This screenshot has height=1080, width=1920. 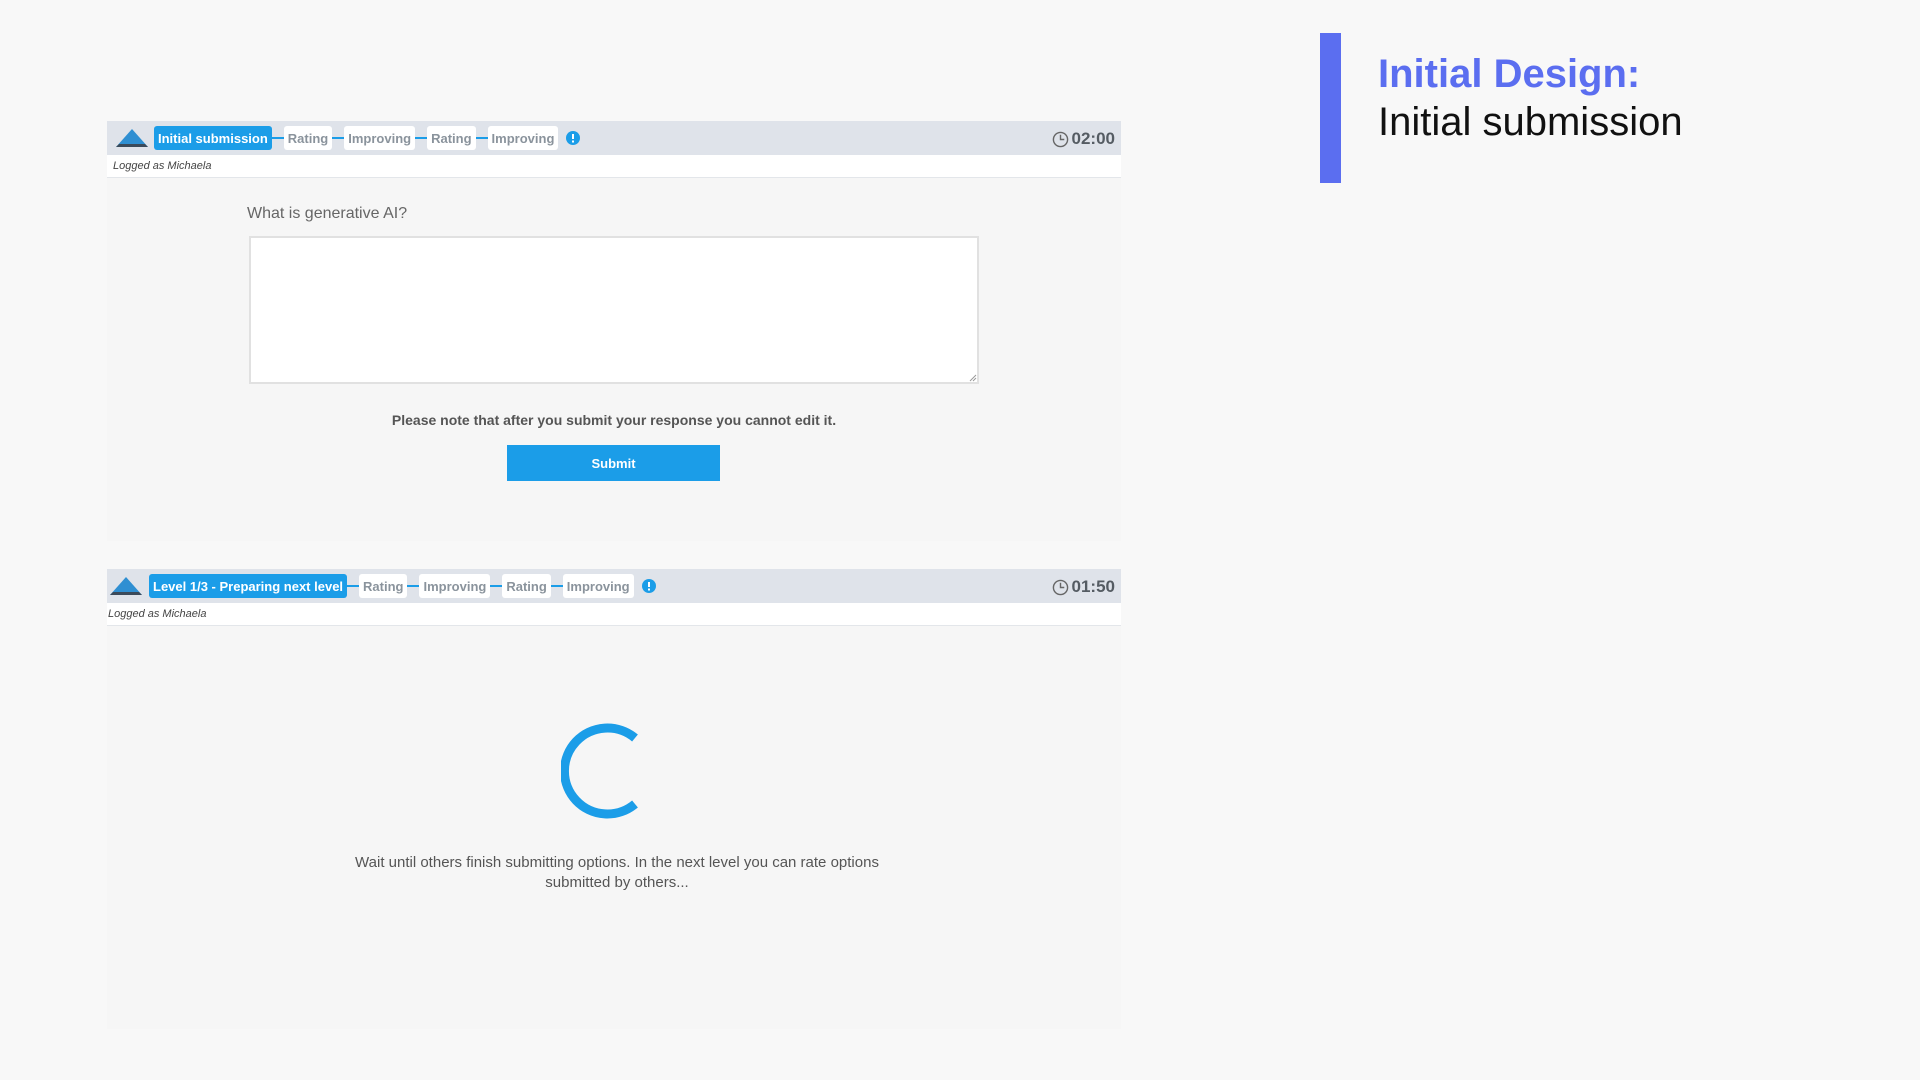 What do you see at coordinates (1509, 74) in the screenshot?
I see `slide-title-primary: Initial Design:` at bounding box center [1509, 74].